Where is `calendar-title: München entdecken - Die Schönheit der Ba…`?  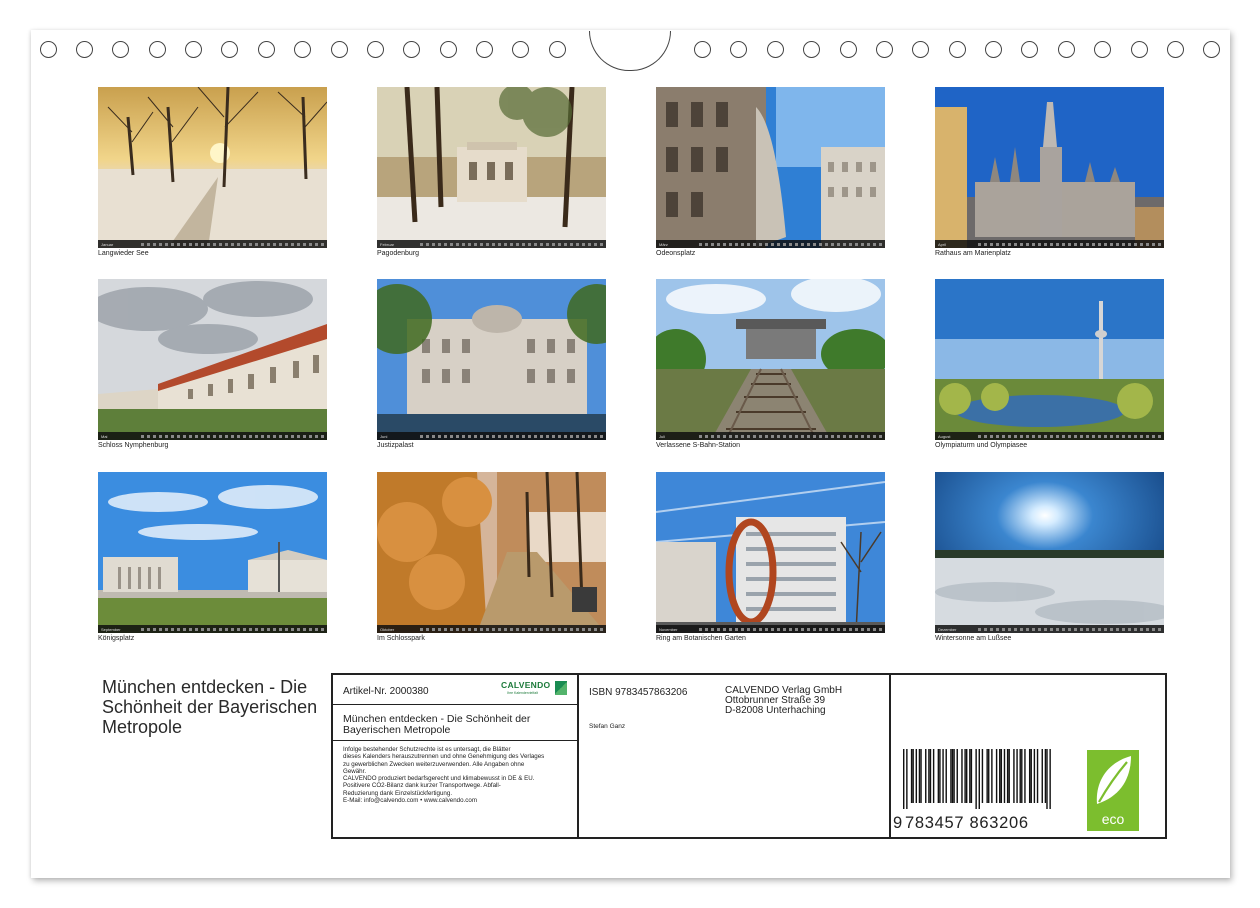
calendar-title: München entdecken - Die Schönheit der Ba… is located at coordinates (210, 707).